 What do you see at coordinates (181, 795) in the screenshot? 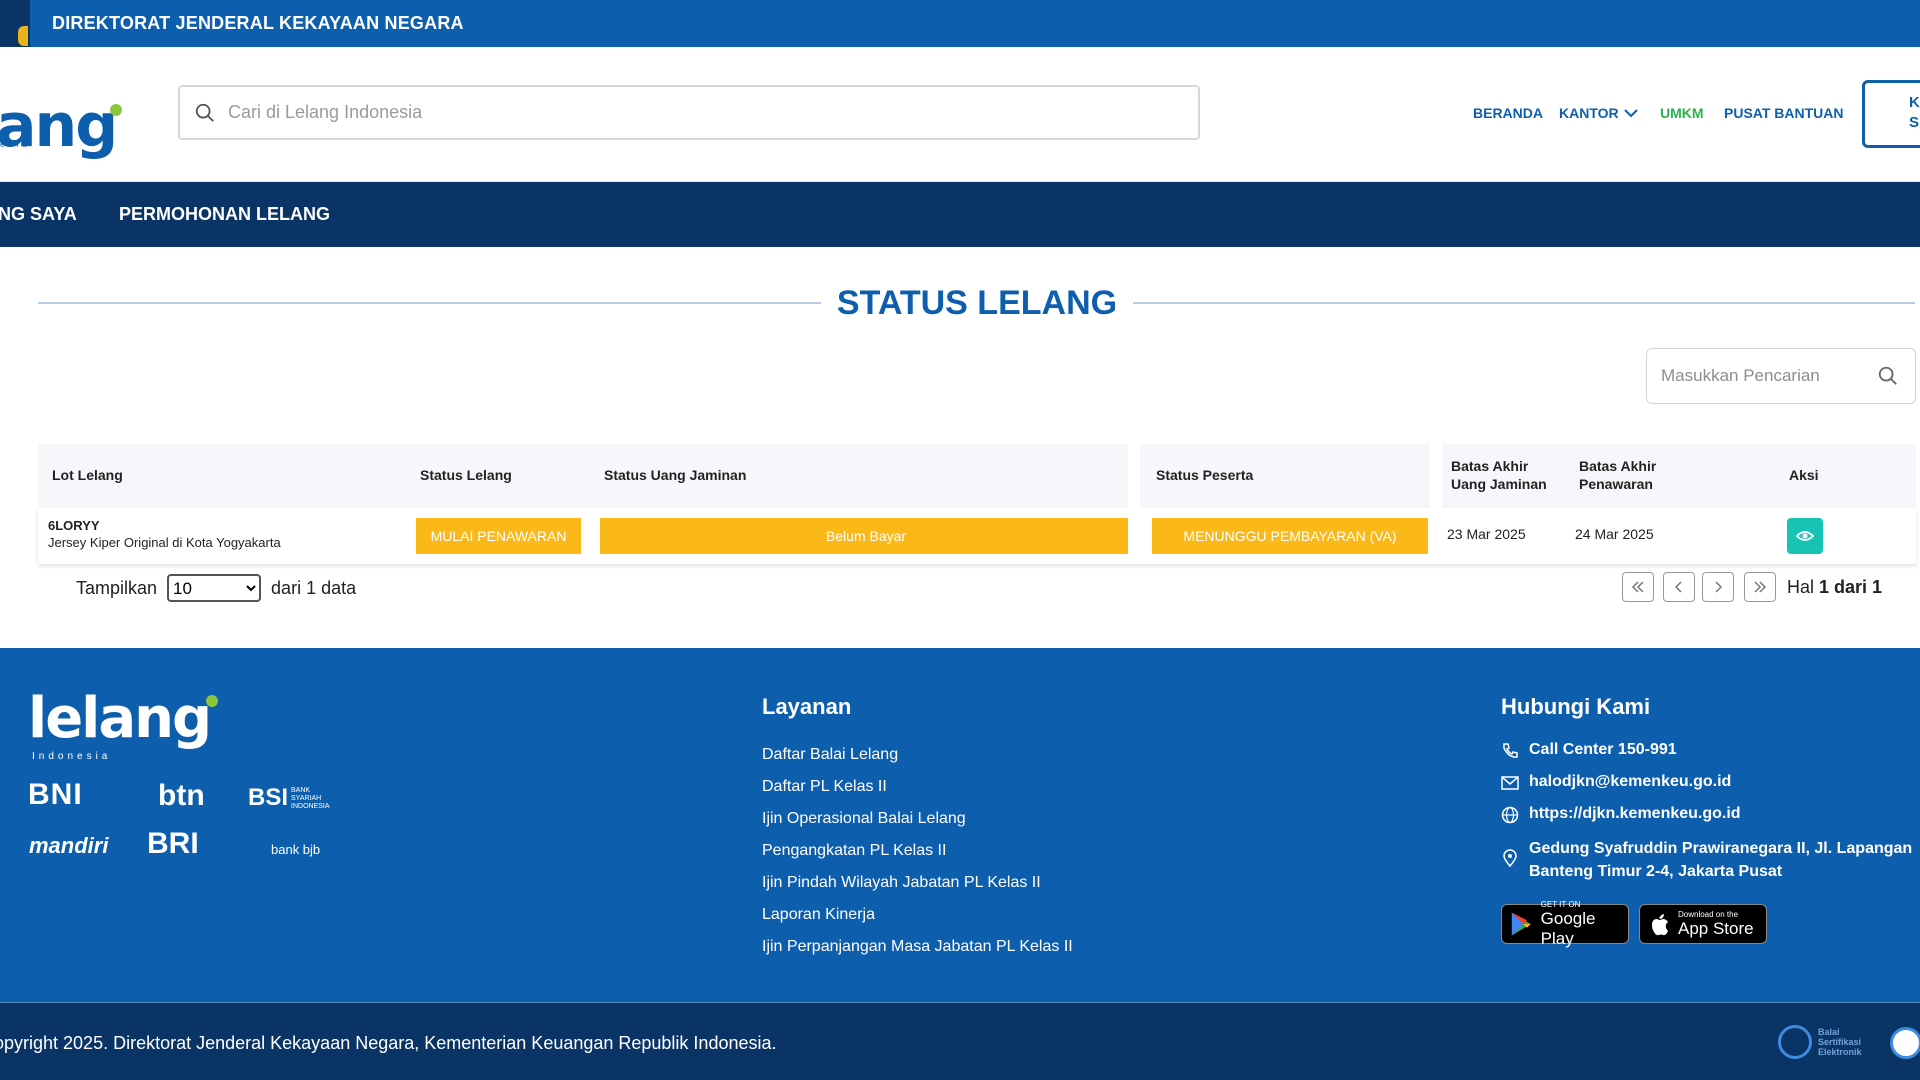
I see `btn-logo: btn` at bounding box center [181, 795].